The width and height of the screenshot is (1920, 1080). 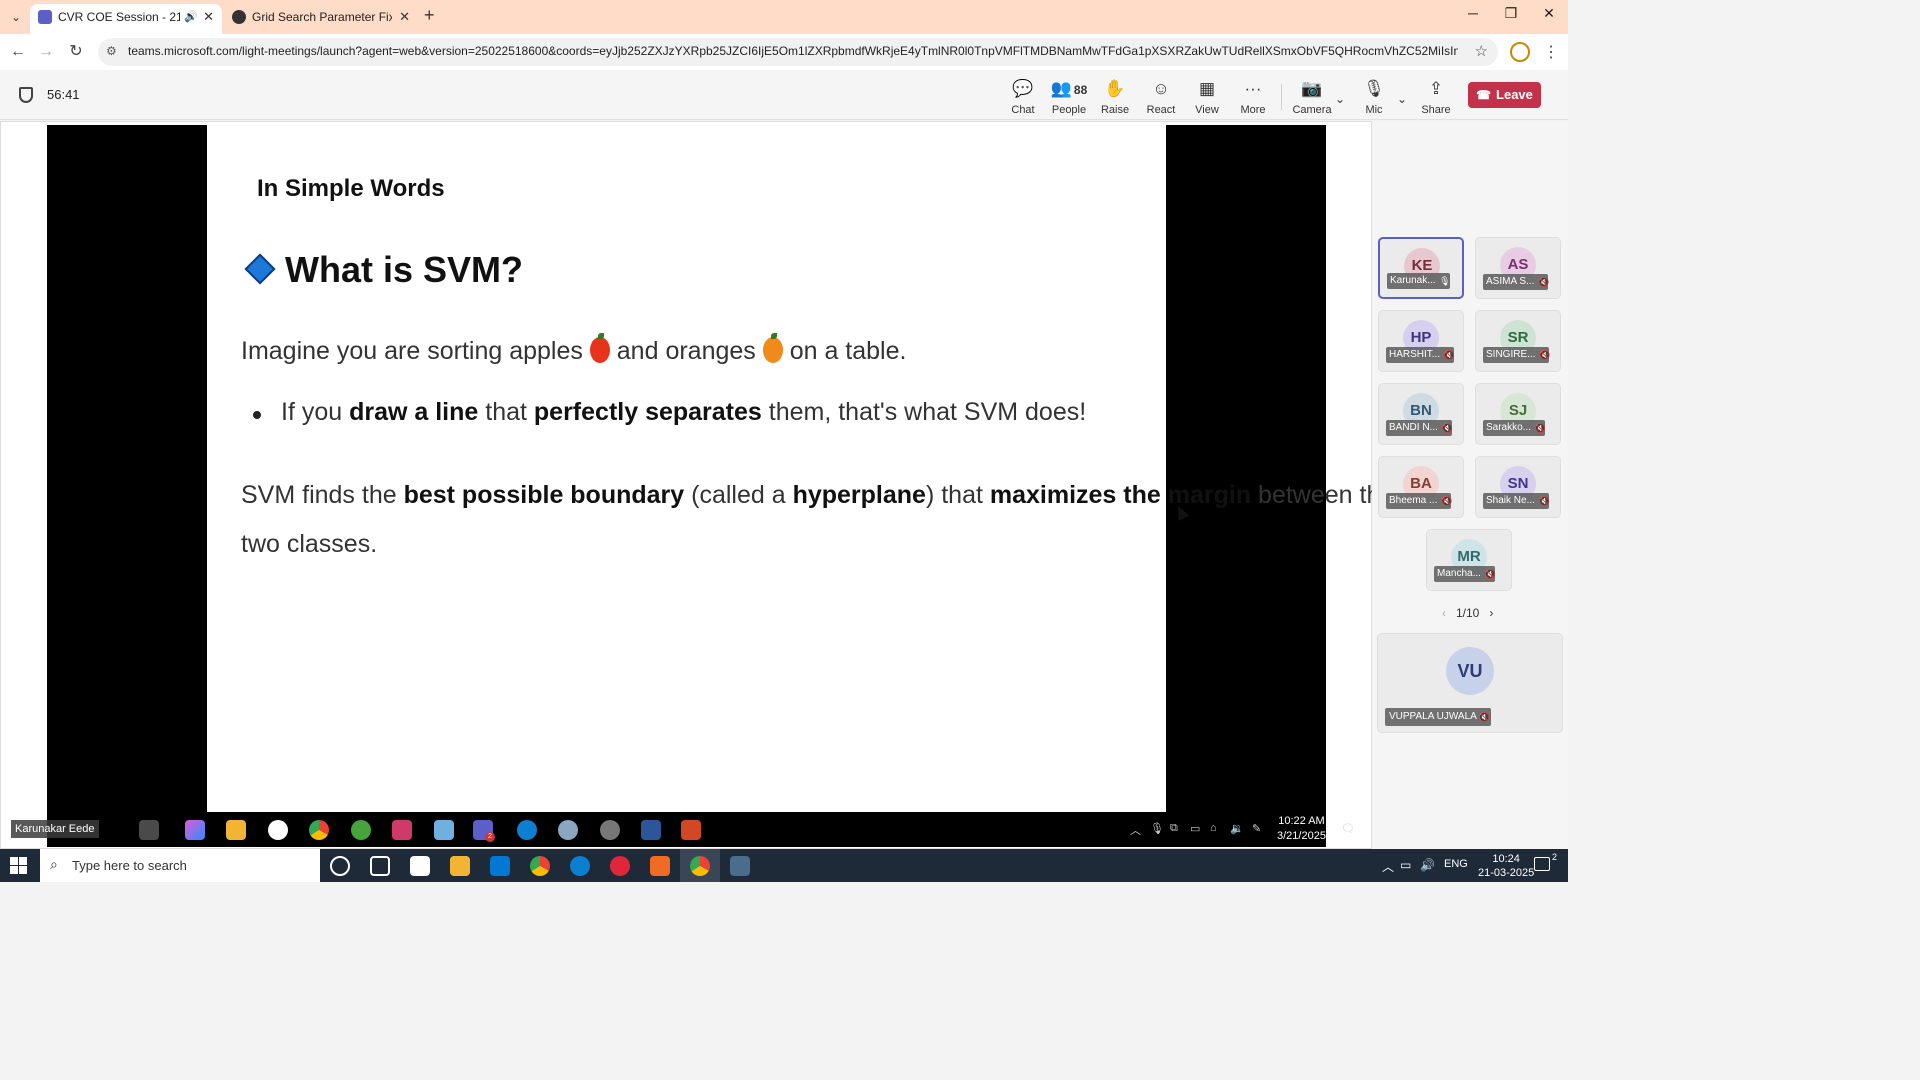 What do you see at coordinates (1207, 97) in the screenshot?
I see `view-button: ▦ View` at bounding box center [1207, 97].